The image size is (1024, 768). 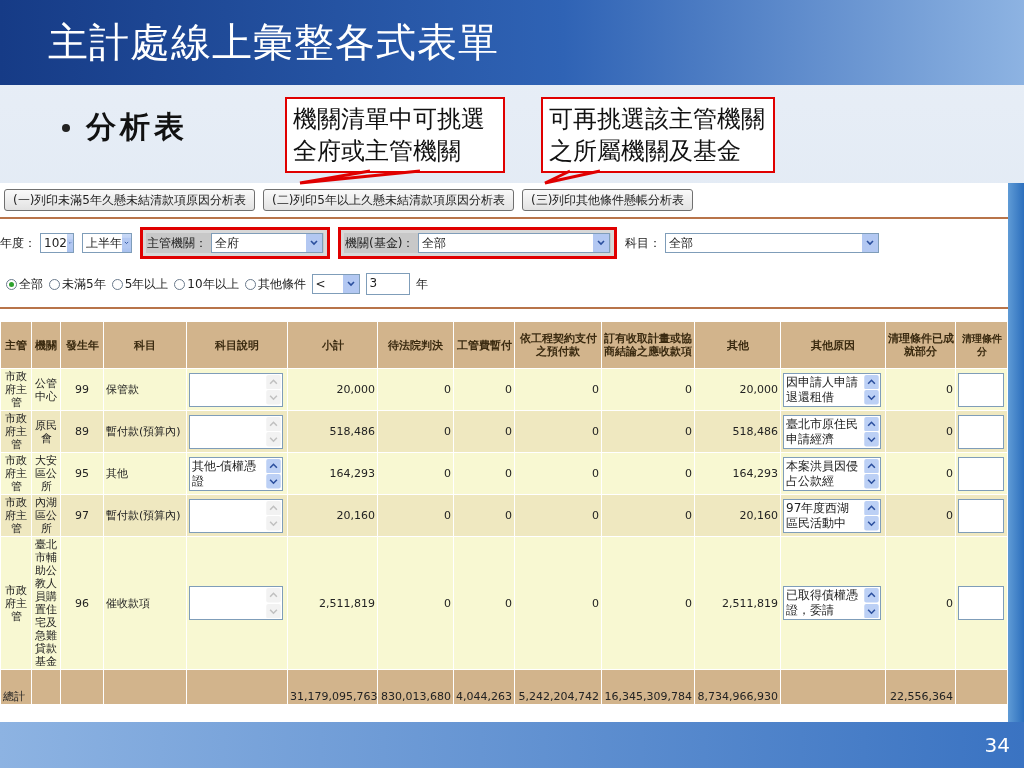 What do you see at coordinates (832, 515) in the screenshot?
I see `text-area: 97年度西湖區民活動中` at bounding box center [832, 515].